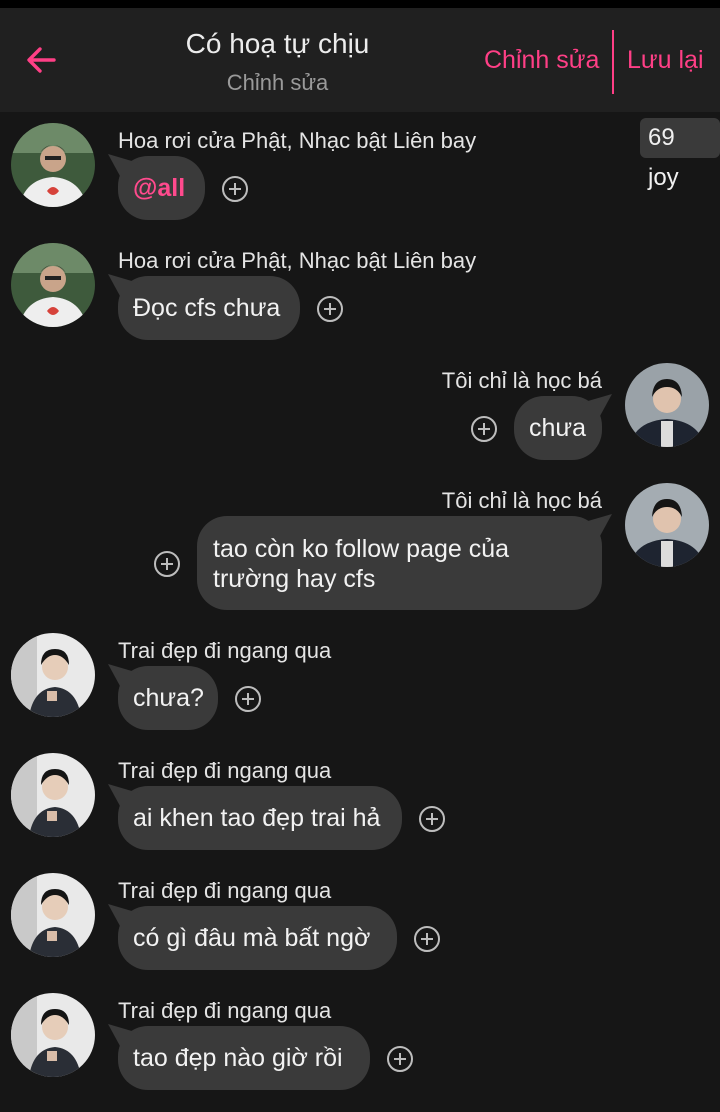 This screenshot has height=1112, width=720. I want to click on message-bubble: chưa, so click(563, 427).